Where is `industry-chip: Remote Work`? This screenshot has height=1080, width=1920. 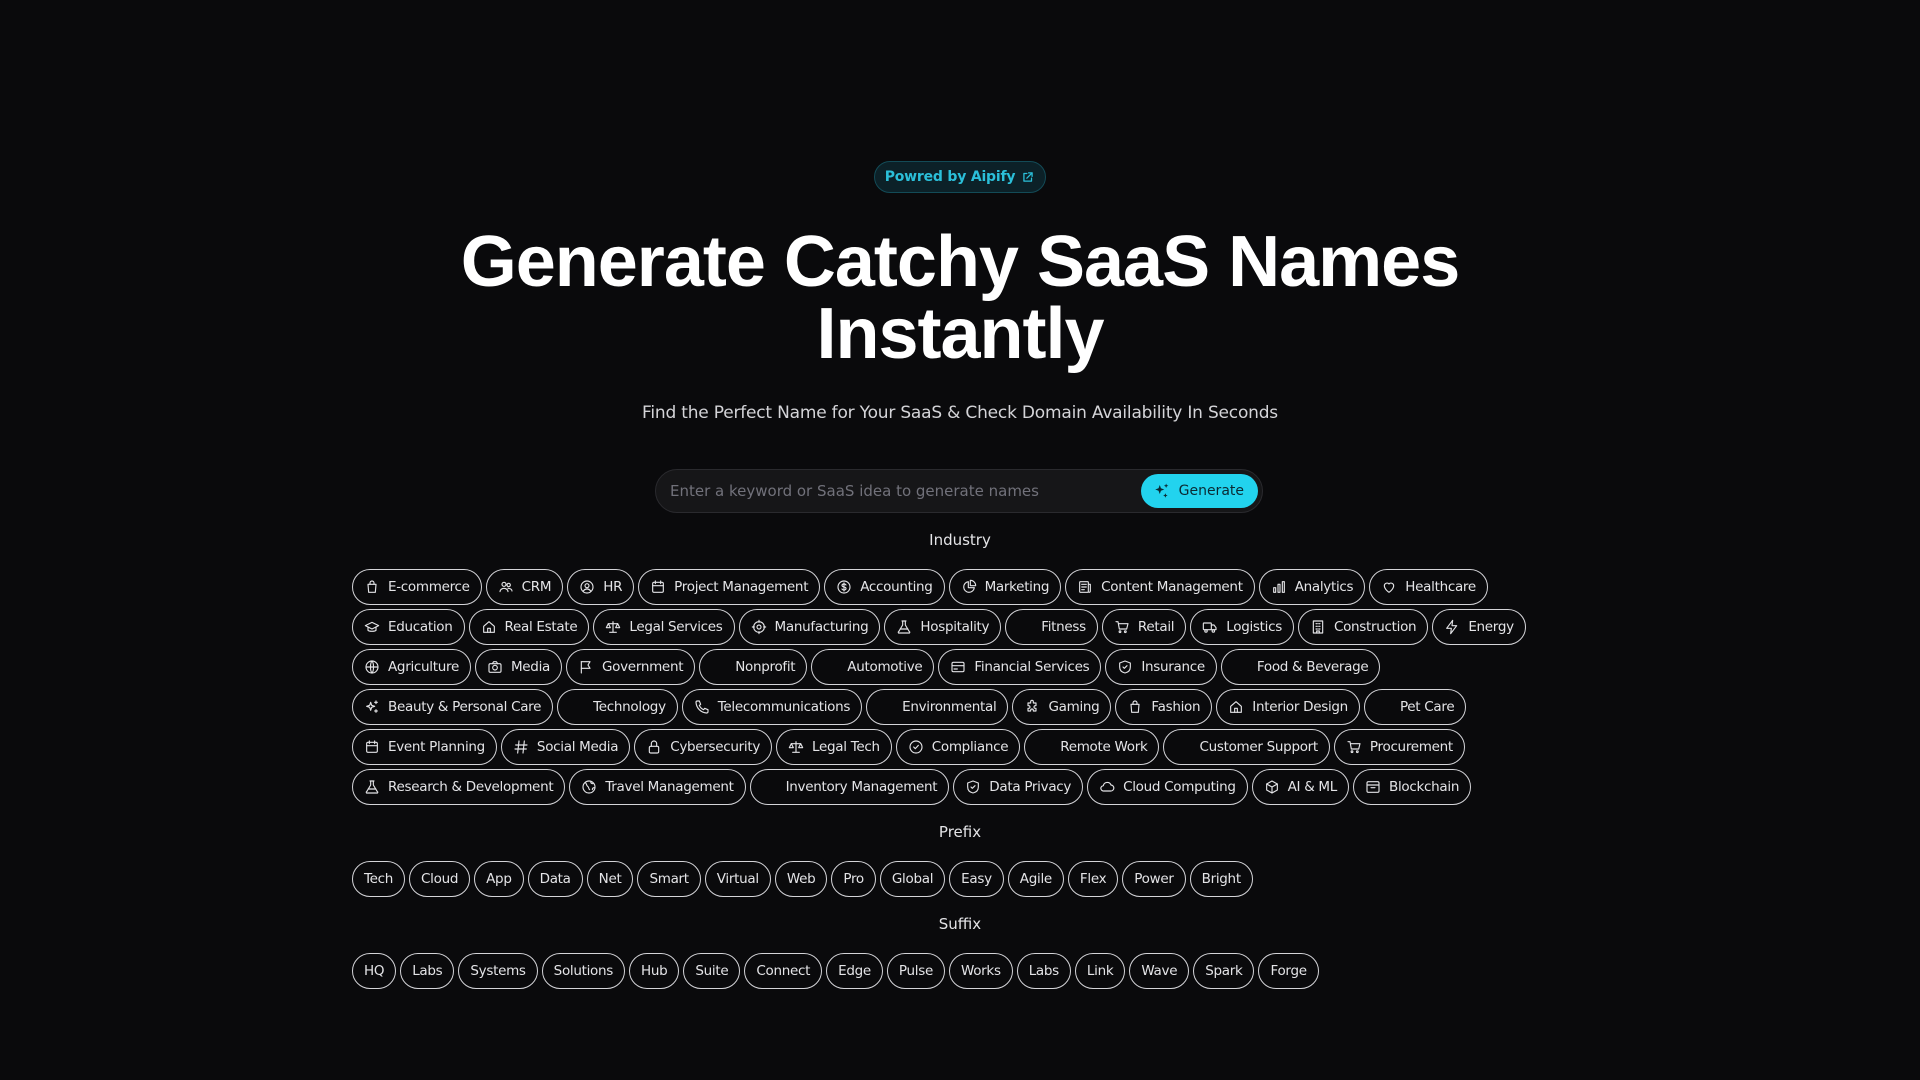
industry-chip: Remote Work is located at coordinates (1092, 747).